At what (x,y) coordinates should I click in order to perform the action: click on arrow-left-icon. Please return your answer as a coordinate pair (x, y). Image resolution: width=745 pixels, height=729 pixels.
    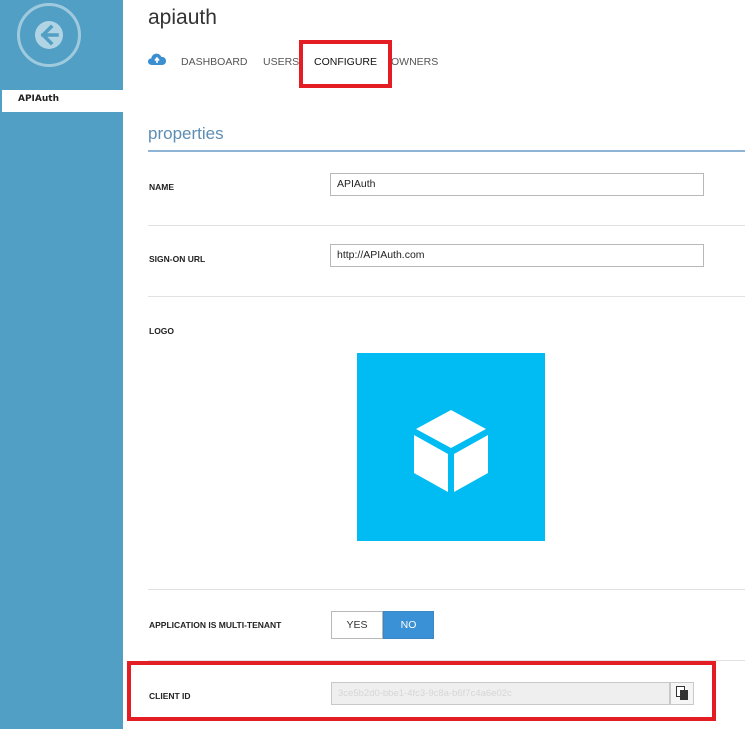
    Looking at the image, I should click on (49, 35).